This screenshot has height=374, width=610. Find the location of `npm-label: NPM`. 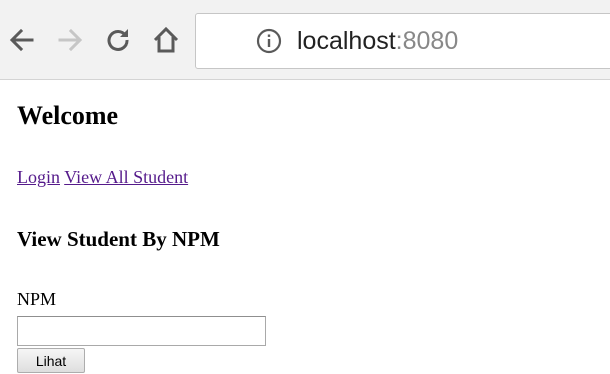

npm-label: NPM is located at coordinates (37, 299).